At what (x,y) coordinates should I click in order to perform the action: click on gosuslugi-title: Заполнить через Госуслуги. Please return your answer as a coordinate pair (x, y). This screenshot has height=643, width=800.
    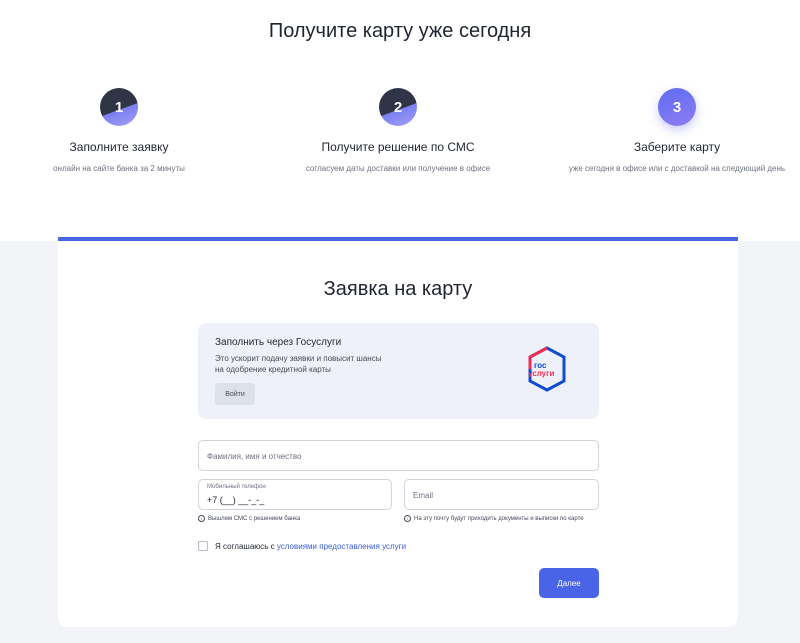
    Looking at the image, I should click on (278, 342).